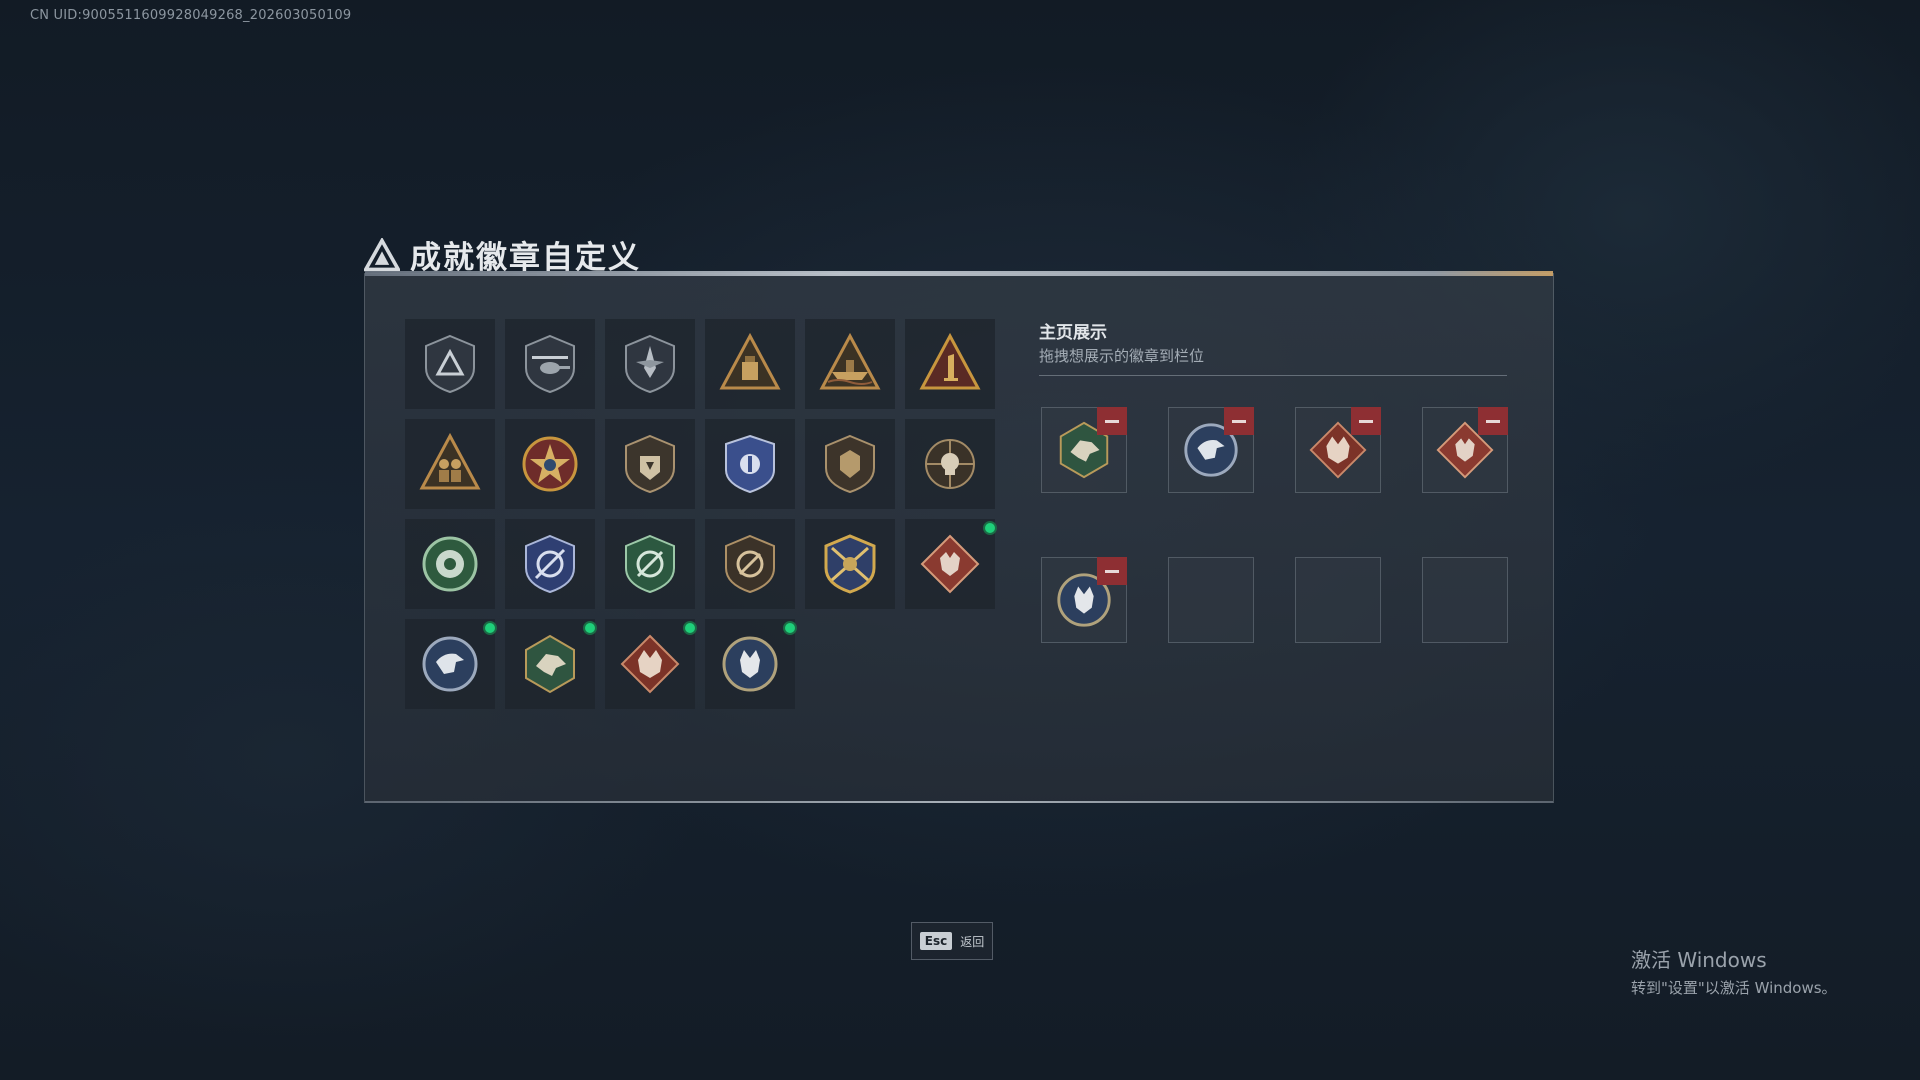  I want to click on badge-skull-crosshair, so click(950, 464).